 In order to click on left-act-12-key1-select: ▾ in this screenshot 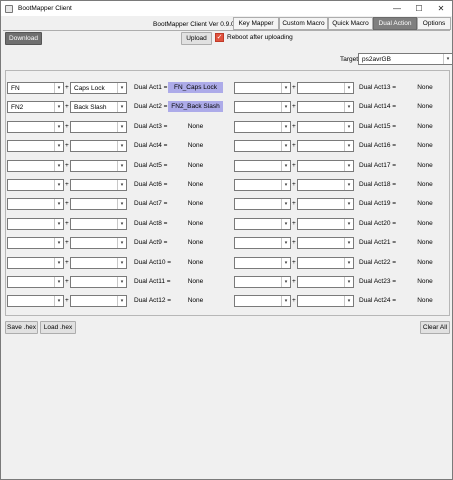, I will do `click(35, 301)`.